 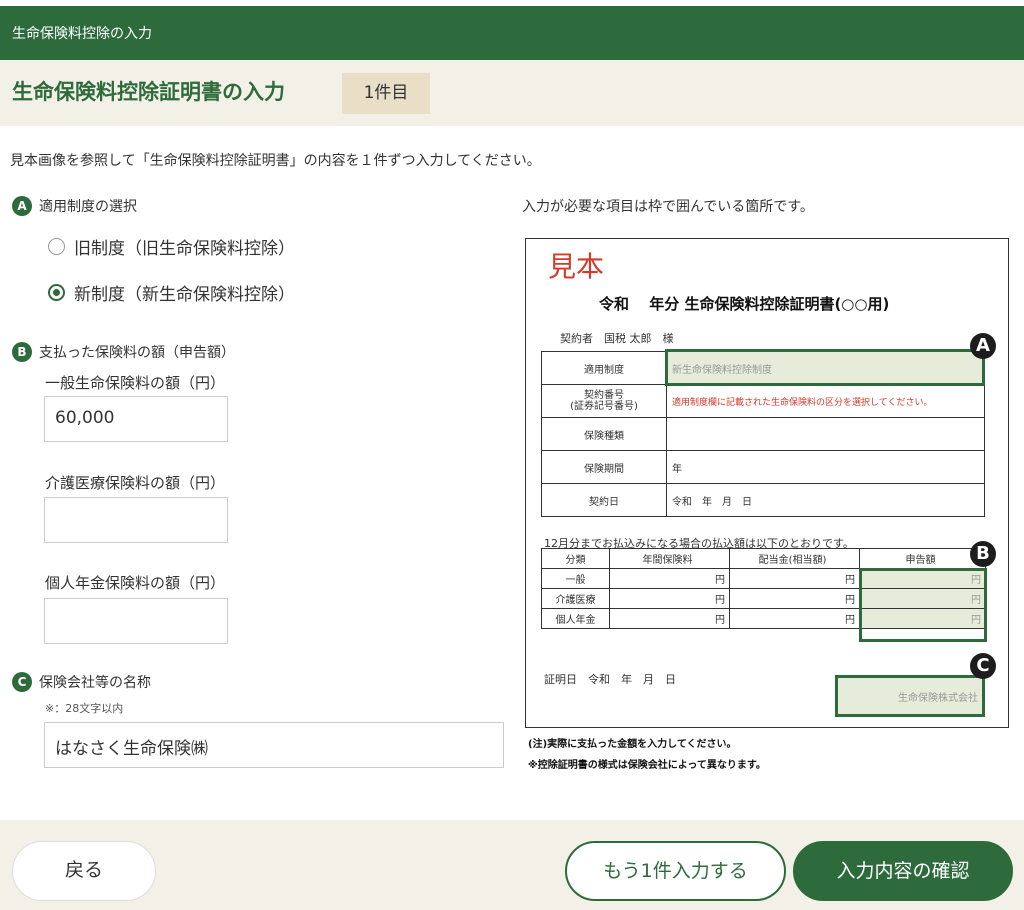 I want to click on general-premium-input: 60,000, so click(x=136, y=419).